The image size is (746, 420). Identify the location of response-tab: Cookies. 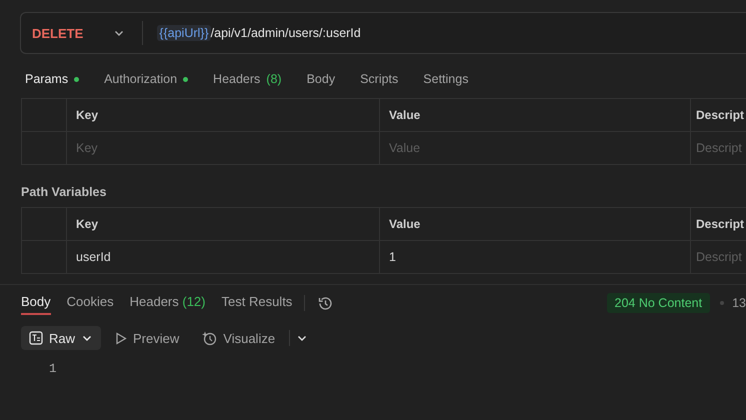
(90, 303).